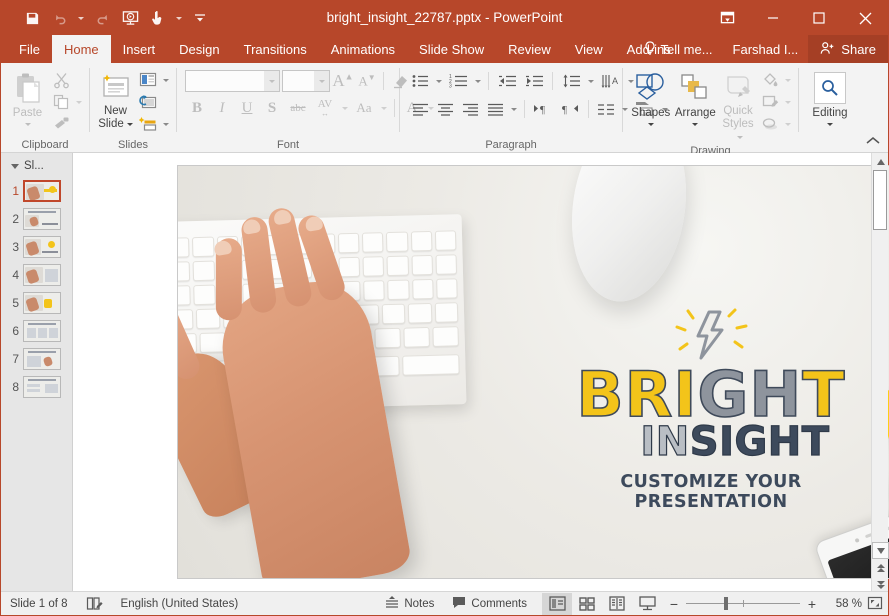  What do you see at coordinates (880, 550) in the screenshot?
I see `scroll-down-icon` at bounding box center [880, 550].